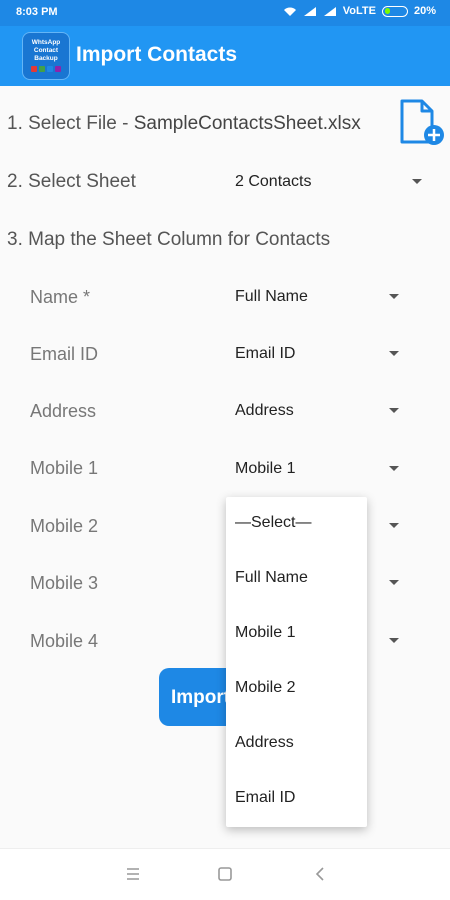 Image resolution: width=450 pixels, height=900 pixels. Describe the element at coordinates (169, 239) in the screenshot. I see `map-columns-label: 3. Map the Sheet Column for Contacts` at that location.